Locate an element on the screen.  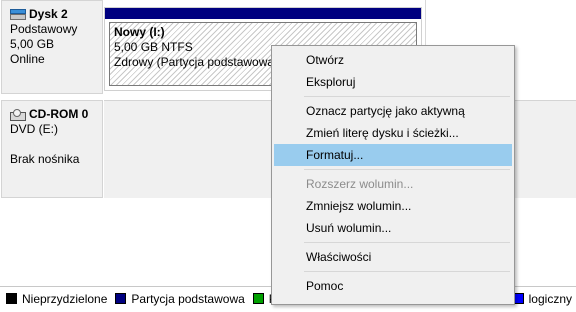
legend-label: Nieprzydzielone is located at coordinates (65, 298).